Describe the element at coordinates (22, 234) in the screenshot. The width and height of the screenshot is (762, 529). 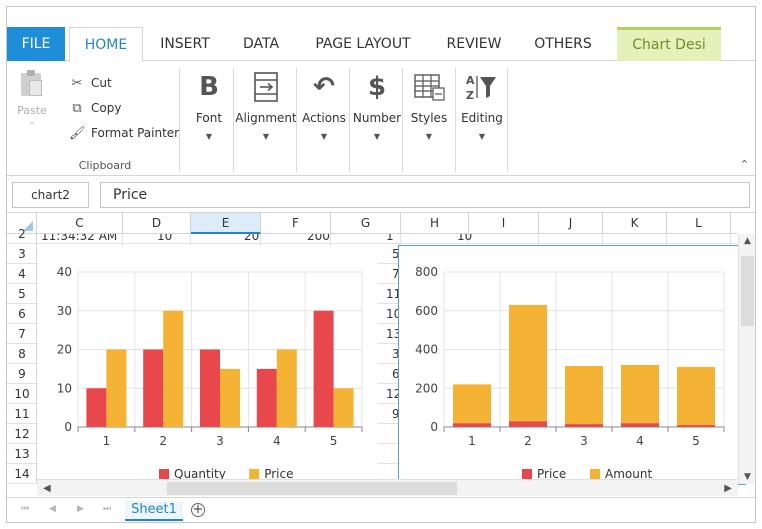
I see `row-header: 2` at that location.